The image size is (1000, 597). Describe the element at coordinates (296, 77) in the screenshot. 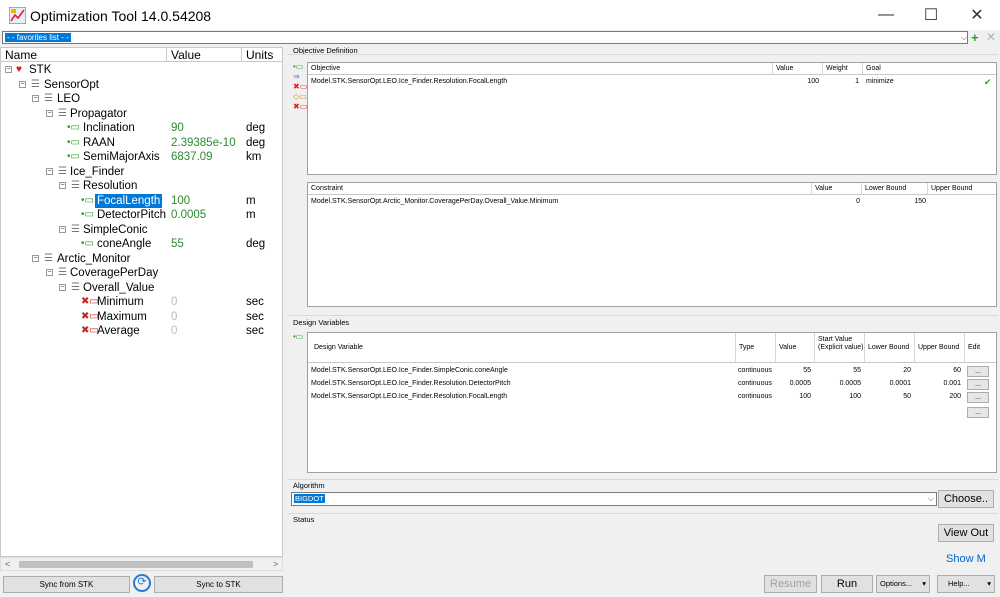

I see `add-constraint-icon: ⇒` at that location.